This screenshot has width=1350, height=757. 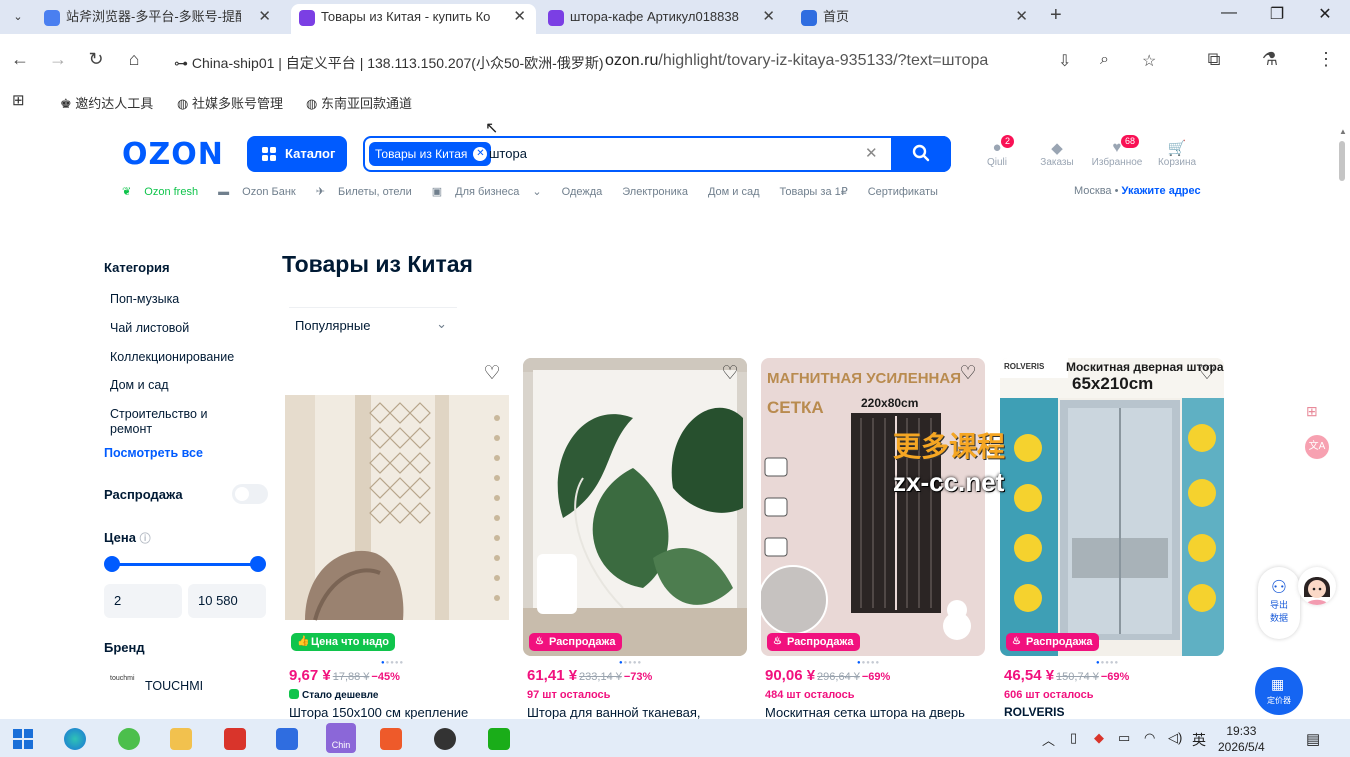 I want to click on system-clock: 19:33 2026/5/4, so click(x=1241, y=739).